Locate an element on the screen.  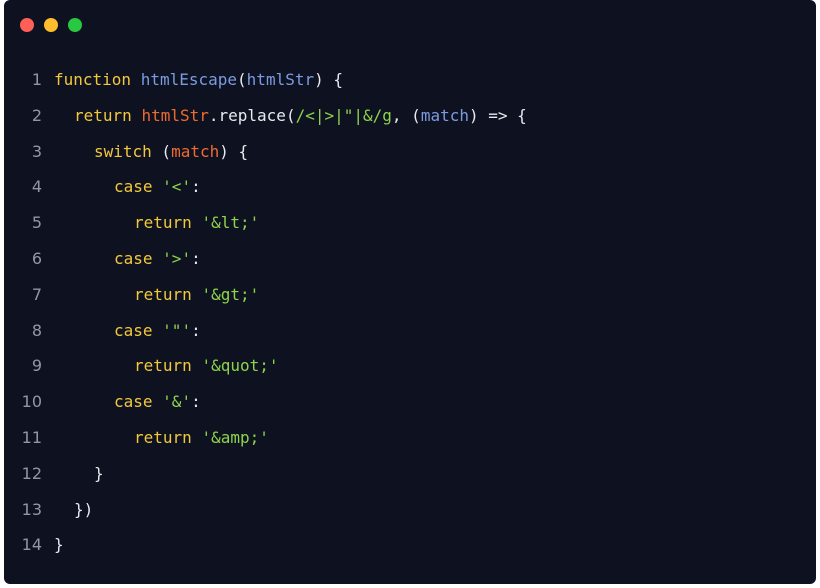
code-token: '"' is located at coordinates (177, 330).